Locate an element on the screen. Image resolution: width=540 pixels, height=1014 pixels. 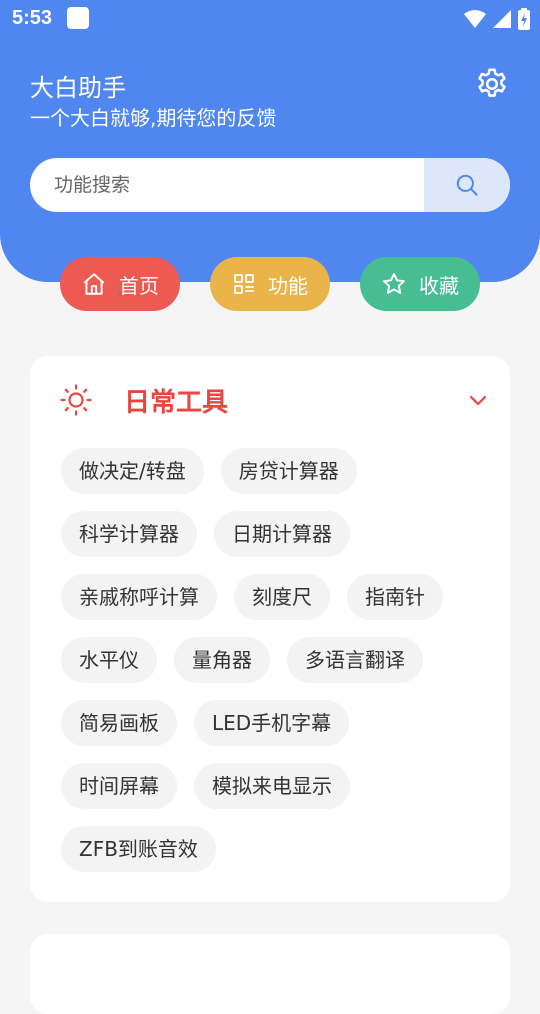
nav-function-button: 功能 is located at coordinates (270, 284).